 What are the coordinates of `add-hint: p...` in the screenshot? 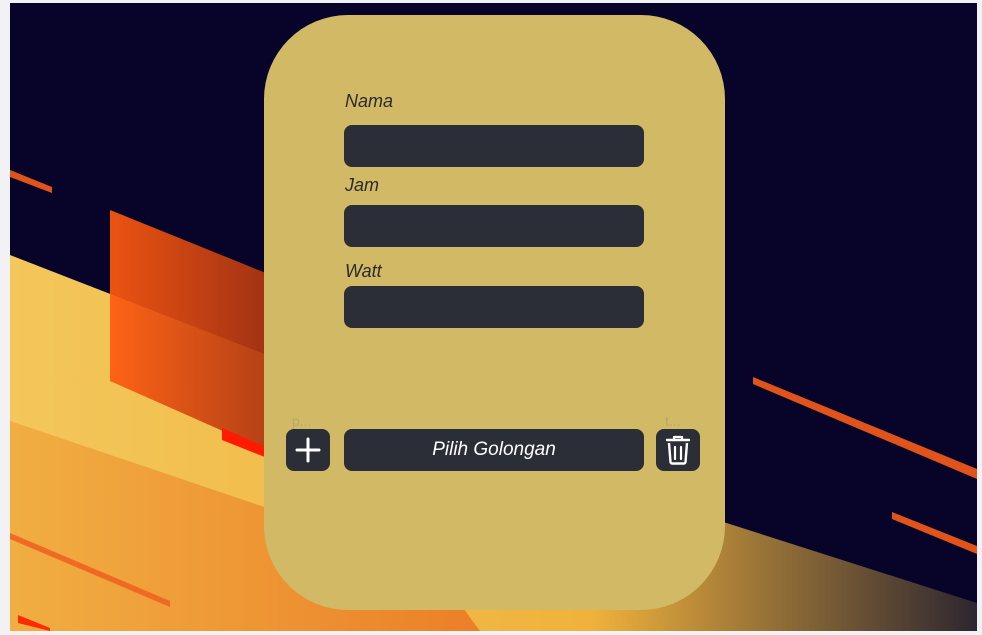 It's located at (302, 421).